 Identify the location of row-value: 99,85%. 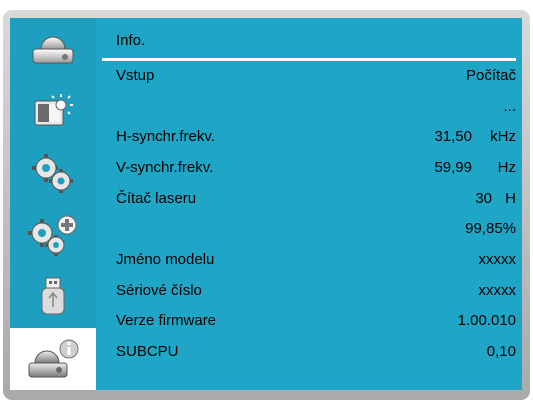
(490, 228).